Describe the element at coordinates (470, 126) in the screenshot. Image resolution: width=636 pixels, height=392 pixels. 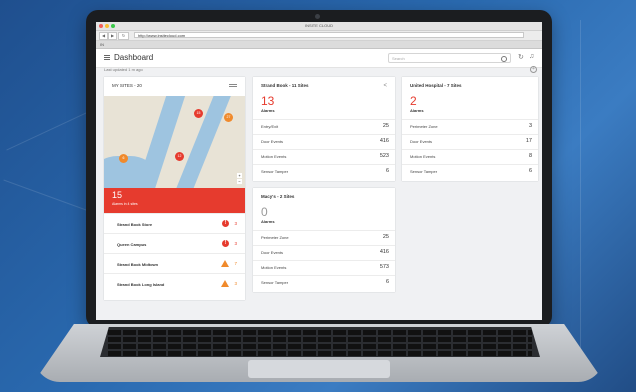
I see `event-row: Perimeter Zone 3` at that location.